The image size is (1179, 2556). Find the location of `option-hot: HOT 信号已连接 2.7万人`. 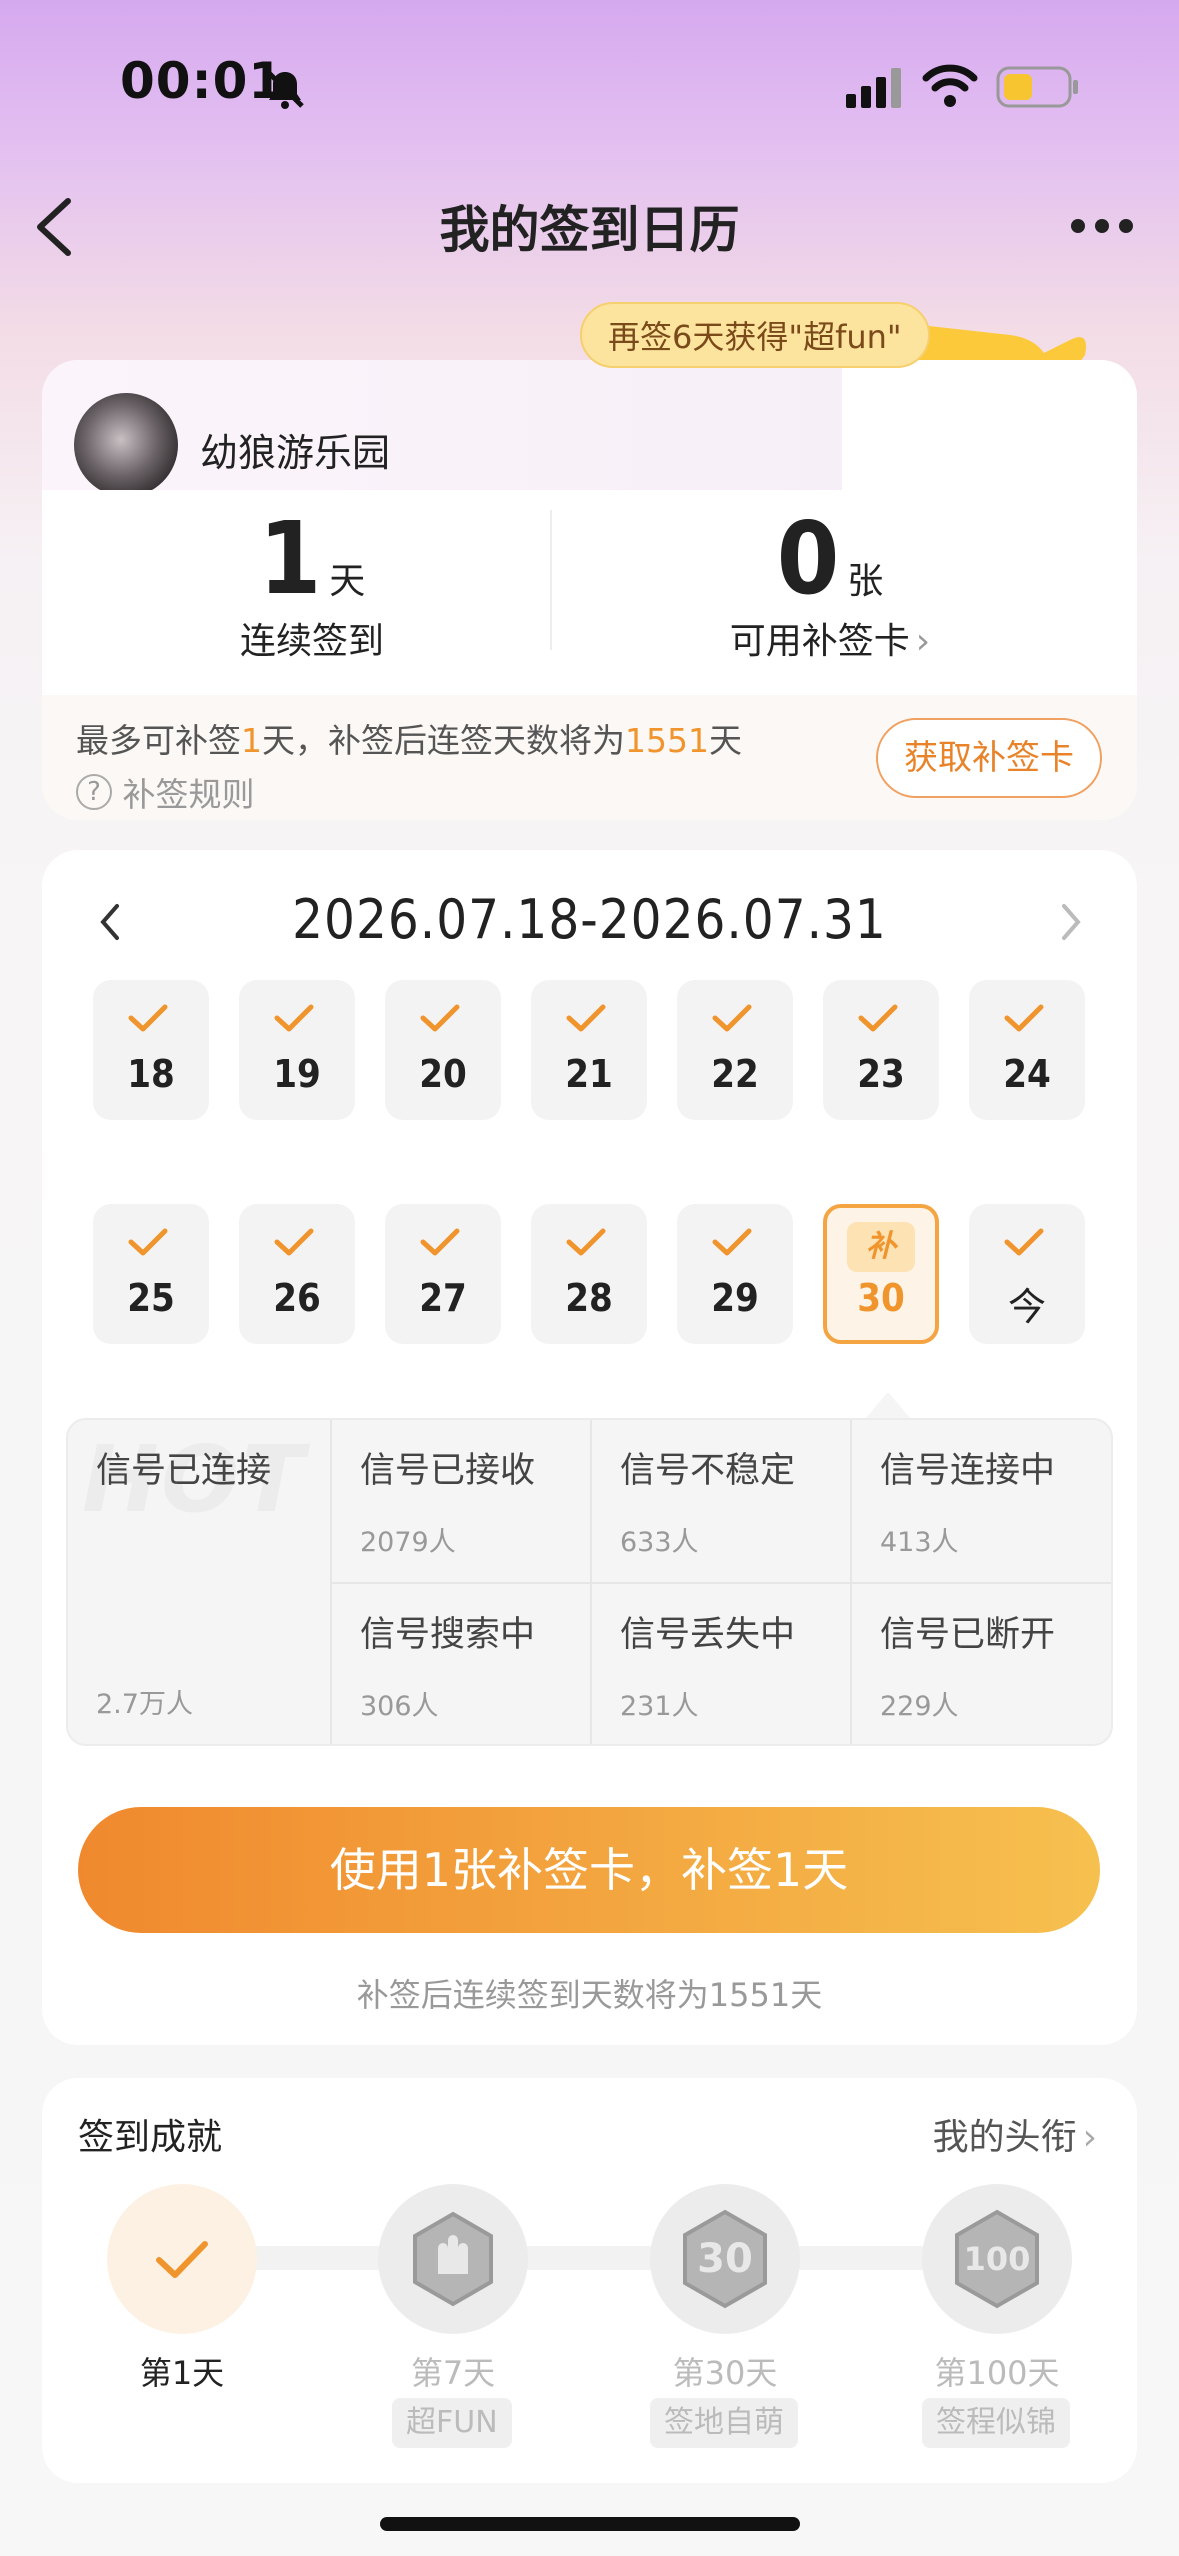

option-hot: HOT 信号已连接 2.7万人 is located at coordinates (200, 1582).